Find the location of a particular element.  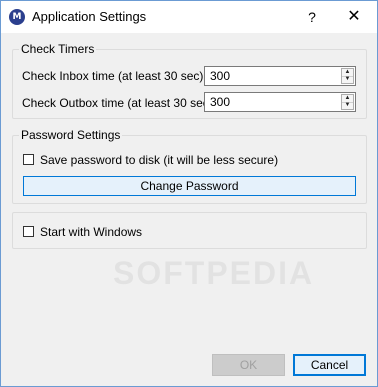

cancel-button: Cancel is located at coordinates (329, 365).